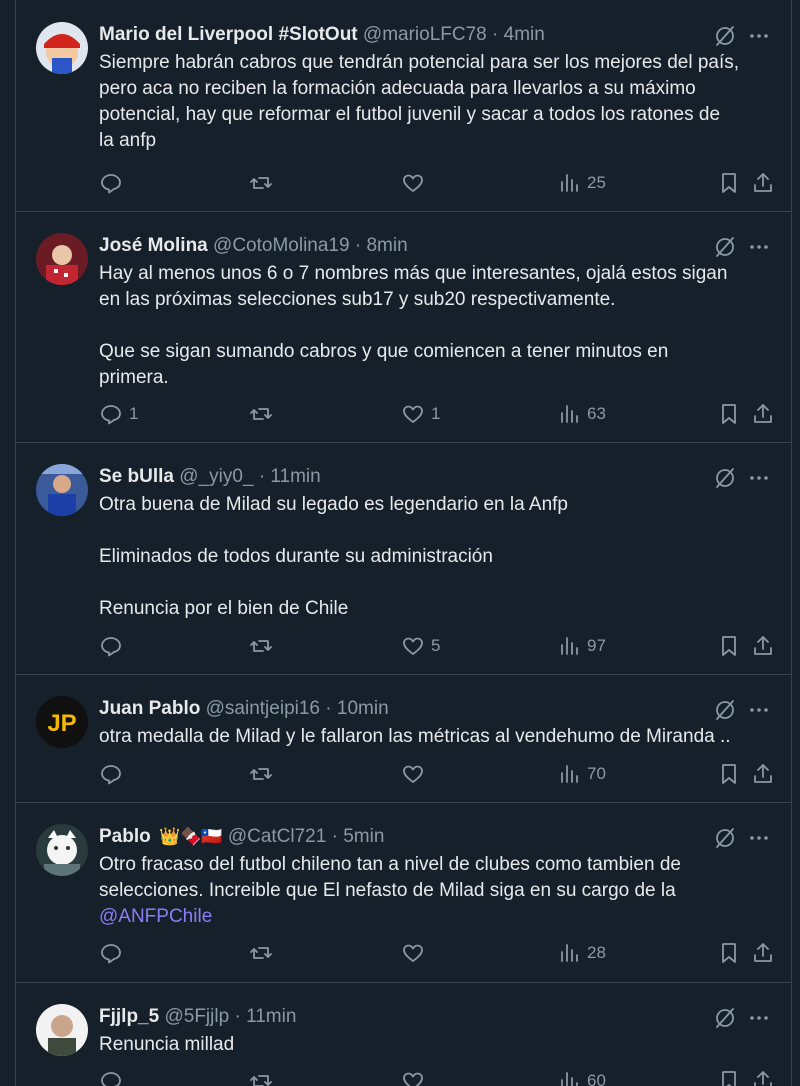  What do you see at coordinates (432, 1045) in the screenshot?
I see `tweet-text: Renuncia millad` at bounding box center [432, 1045].